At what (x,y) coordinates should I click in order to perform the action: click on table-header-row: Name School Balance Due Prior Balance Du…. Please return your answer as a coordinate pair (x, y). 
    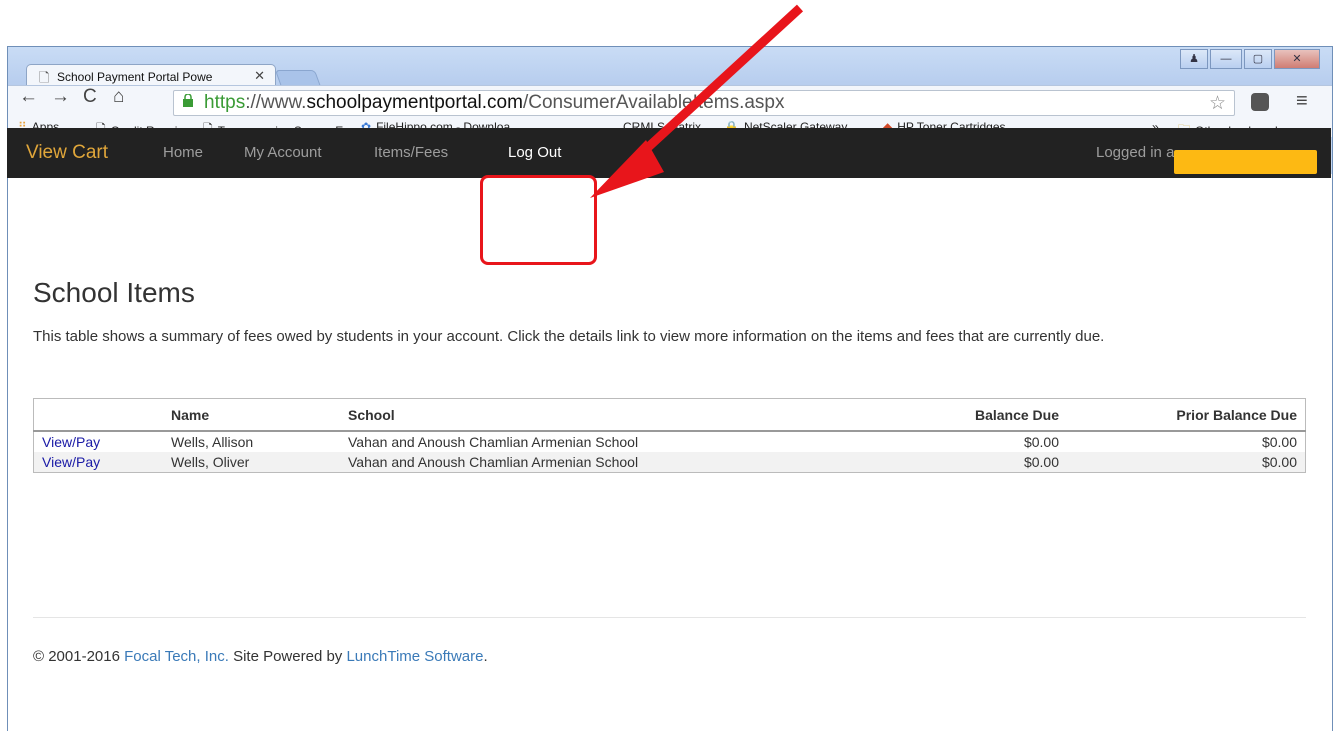
    Looking at the image, I should click on (669, 415).